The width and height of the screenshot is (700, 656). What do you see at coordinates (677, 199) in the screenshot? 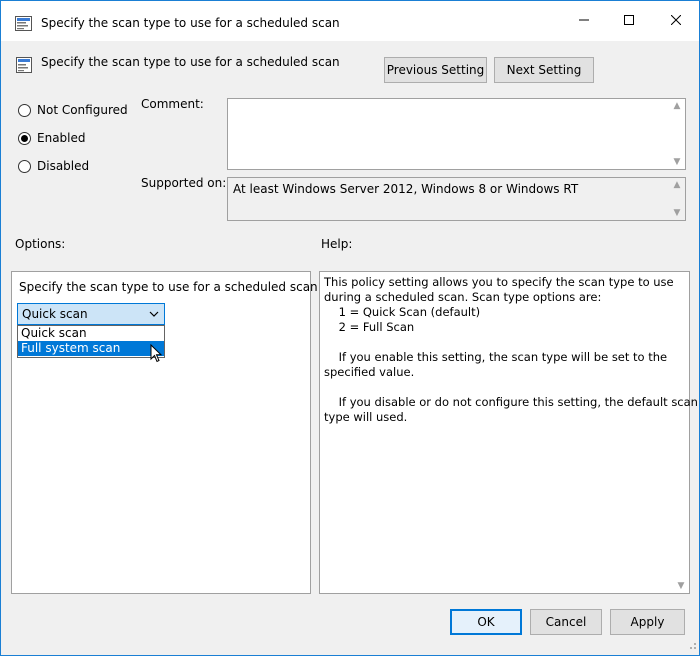
I see `supported-scrollbar: ▲ ▼` at bounding box center [677, 199].